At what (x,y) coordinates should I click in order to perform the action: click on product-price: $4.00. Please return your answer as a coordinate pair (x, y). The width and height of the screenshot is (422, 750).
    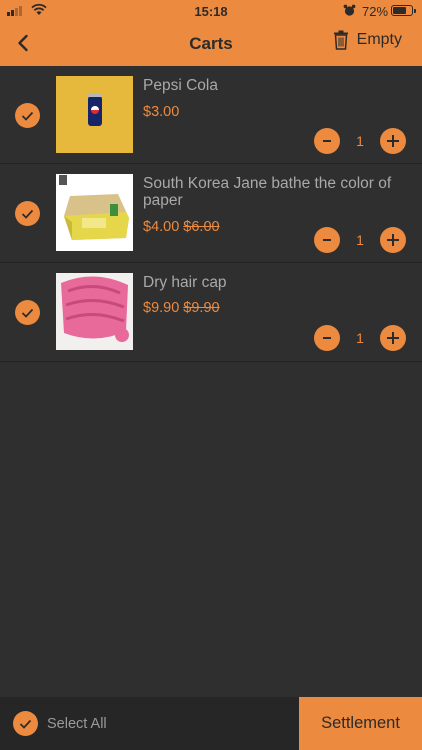
    Looking at the image, I should click on (161, 227).